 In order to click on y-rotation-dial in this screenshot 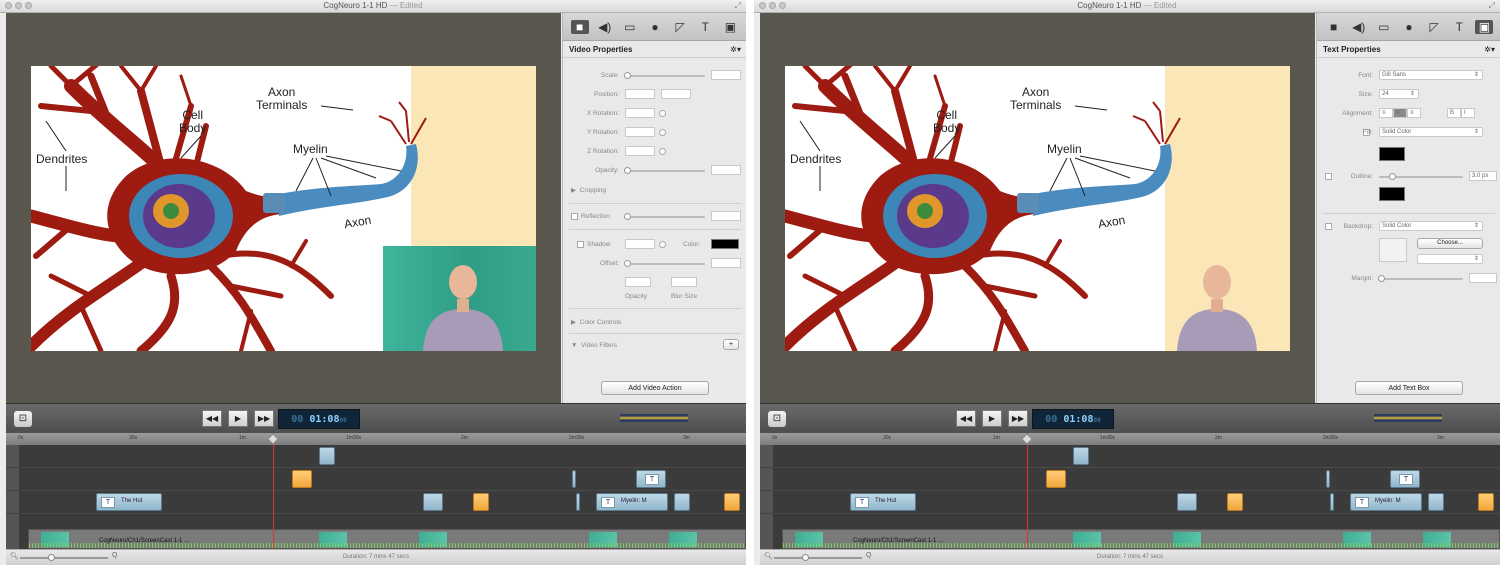, I will do `click(662, 132)`.